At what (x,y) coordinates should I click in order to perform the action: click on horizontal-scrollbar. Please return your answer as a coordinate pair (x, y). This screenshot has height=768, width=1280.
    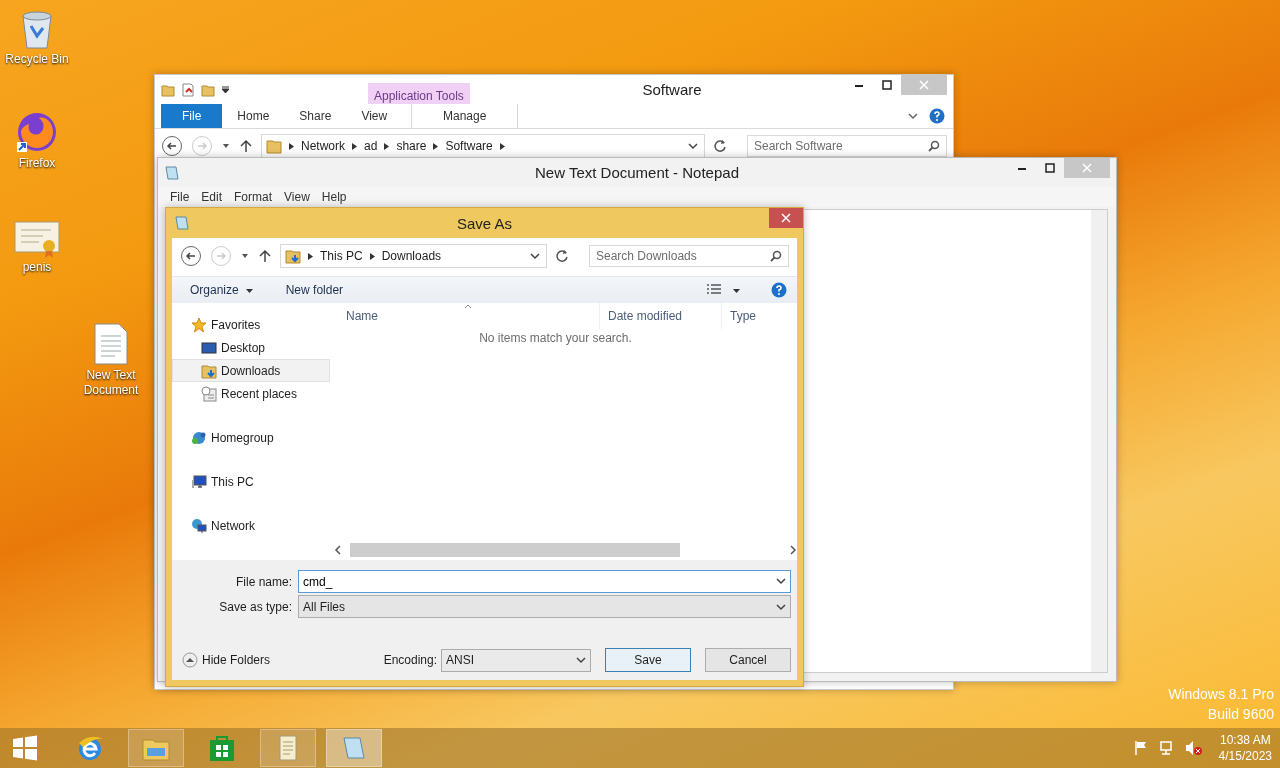
    Looking at the image, I should click on (565, 550).